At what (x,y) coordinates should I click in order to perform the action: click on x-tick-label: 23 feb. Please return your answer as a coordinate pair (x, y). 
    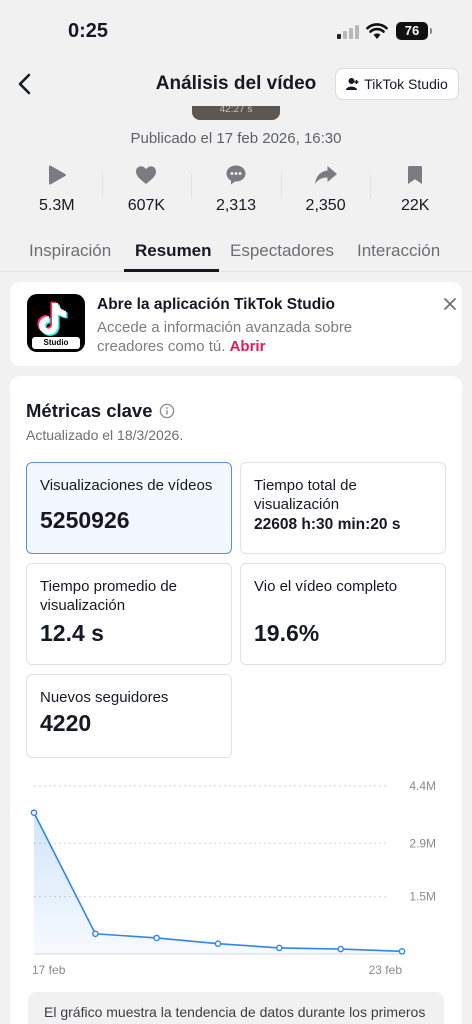
    Looking at the image, I should click on (386, 970).